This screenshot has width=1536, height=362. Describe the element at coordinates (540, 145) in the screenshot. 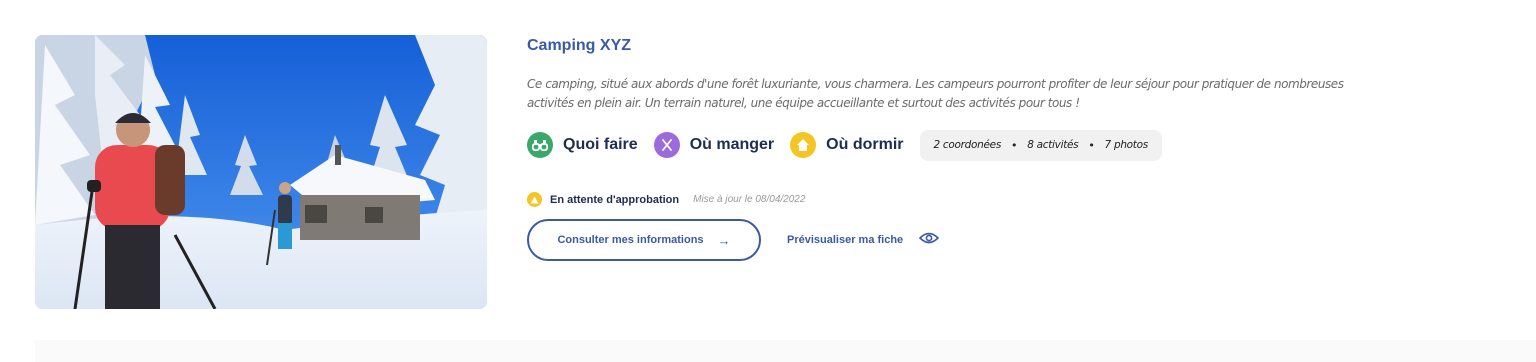

I see `binoculars-icon` at that location.